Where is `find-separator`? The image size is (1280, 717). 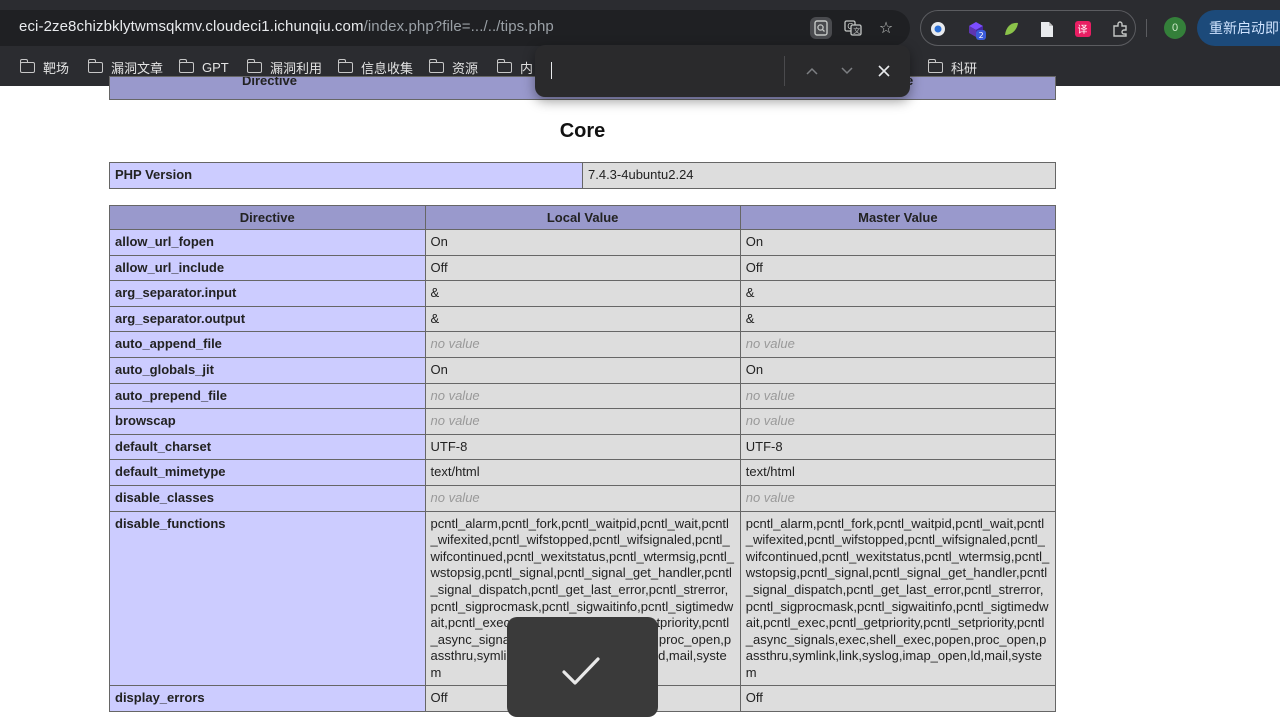
find-separator is located at coordinates (784, 71).